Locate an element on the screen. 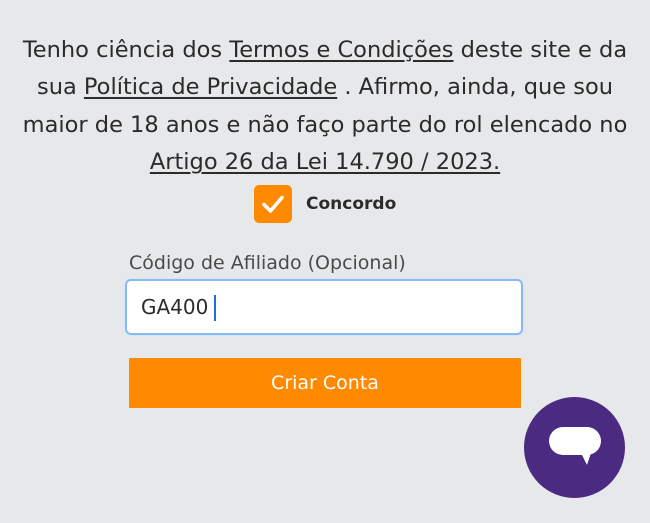  create-account-button: Criar Conta is located at coordinates (325, 383).